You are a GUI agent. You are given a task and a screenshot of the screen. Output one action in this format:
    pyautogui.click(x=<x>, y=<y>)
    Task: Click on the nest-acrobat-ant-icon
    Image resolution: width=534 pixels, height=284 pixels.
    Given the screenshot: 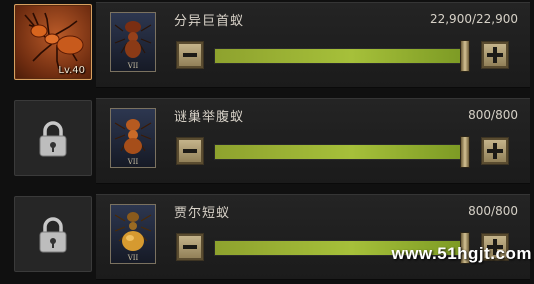 What is the action you would take?
    pyautogui.click(x=133, y=136)
    